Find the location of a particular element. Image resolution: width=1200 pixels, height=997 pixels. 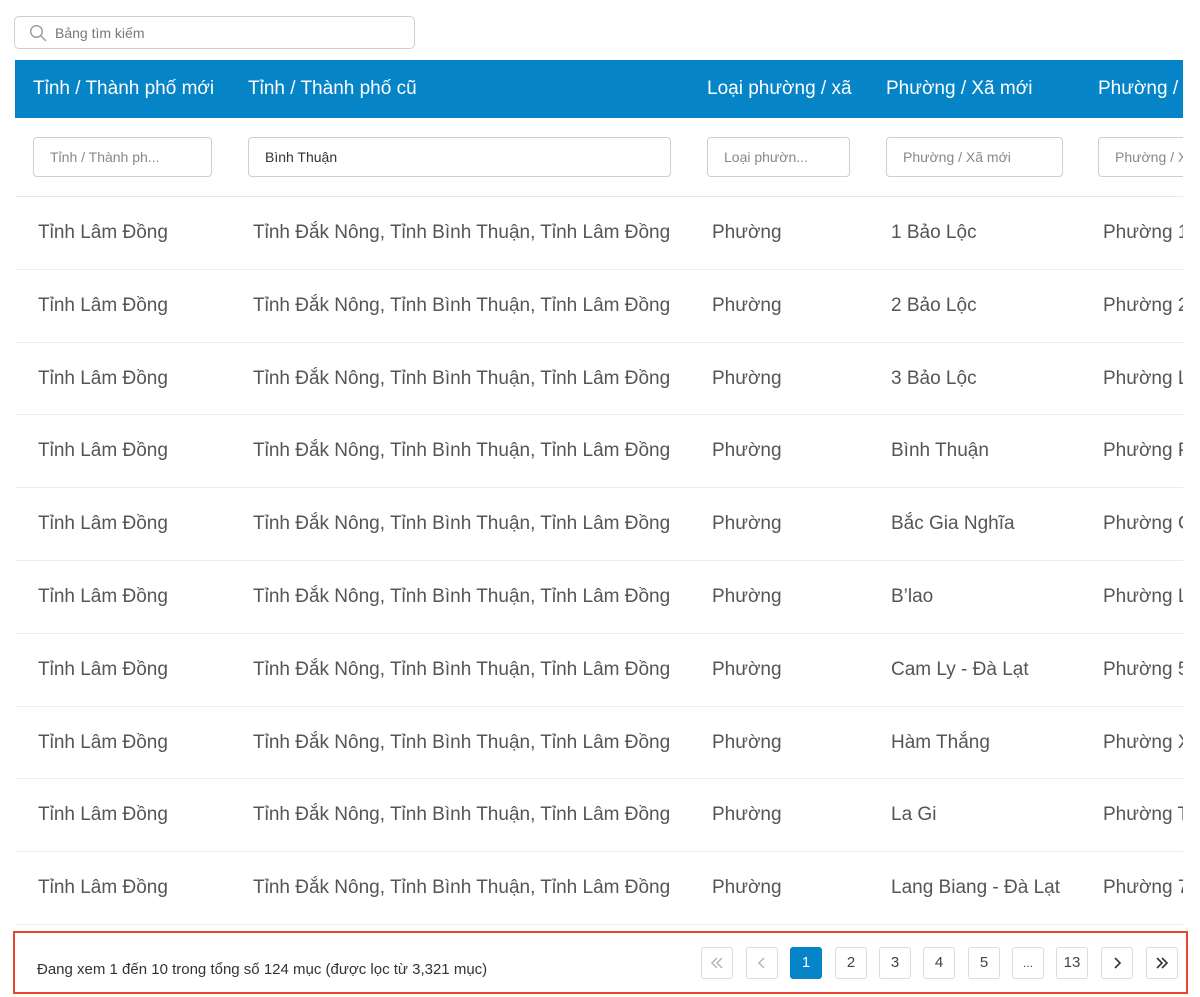

cell-old-ward: Phường 5 is located at coordinates (1143, 669).